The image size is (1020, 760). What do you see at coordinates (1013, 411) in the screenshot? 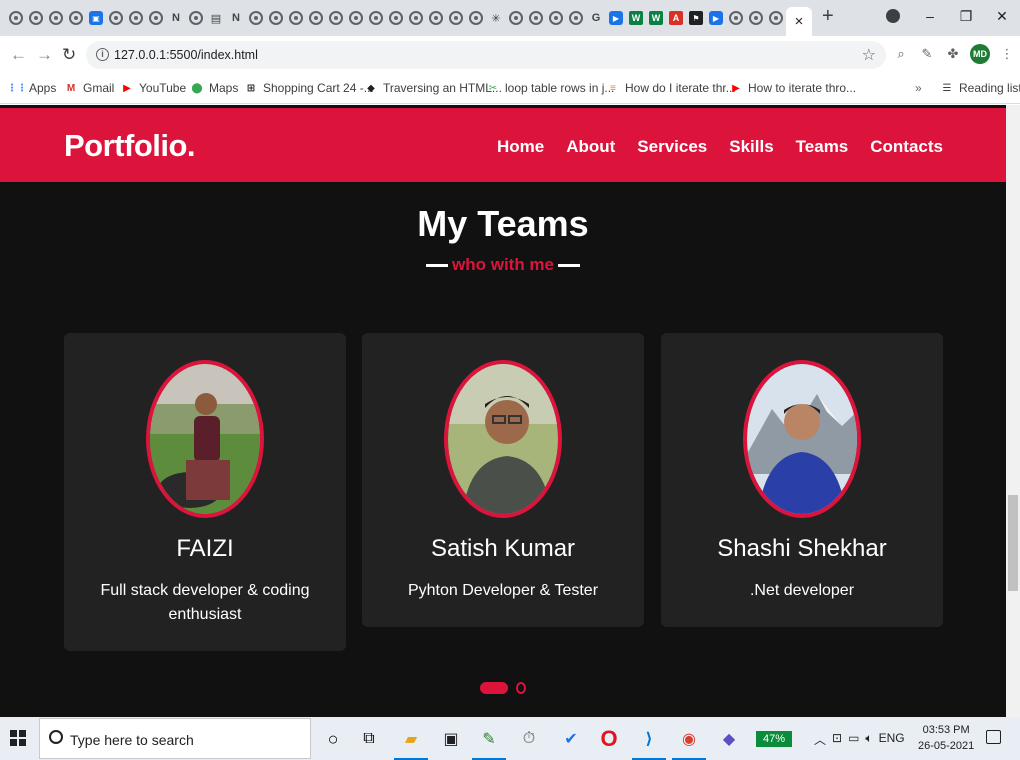
I see `page-scrollbar` at bounding box center [1013, 411].